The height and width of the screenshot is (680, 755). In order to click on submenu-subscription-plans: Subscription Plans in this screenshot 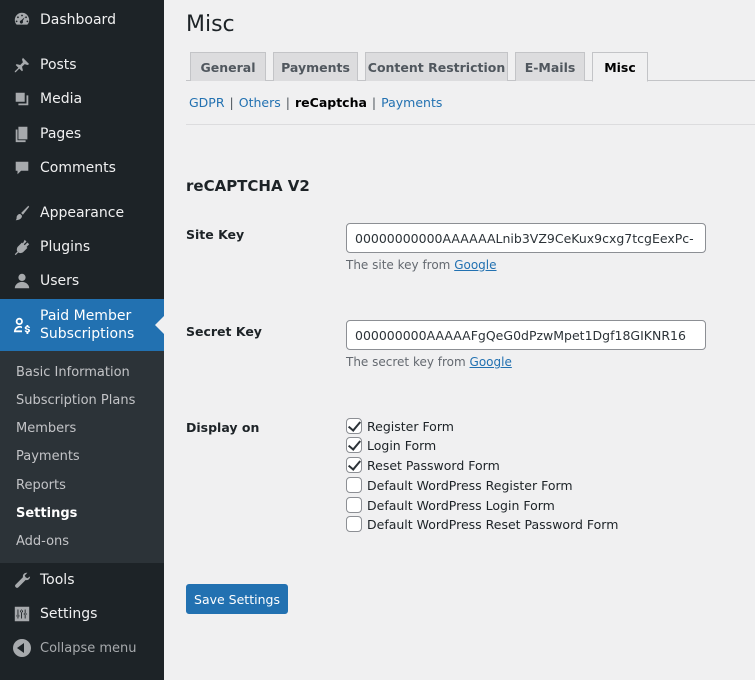, I will do `click(75, 400)`.